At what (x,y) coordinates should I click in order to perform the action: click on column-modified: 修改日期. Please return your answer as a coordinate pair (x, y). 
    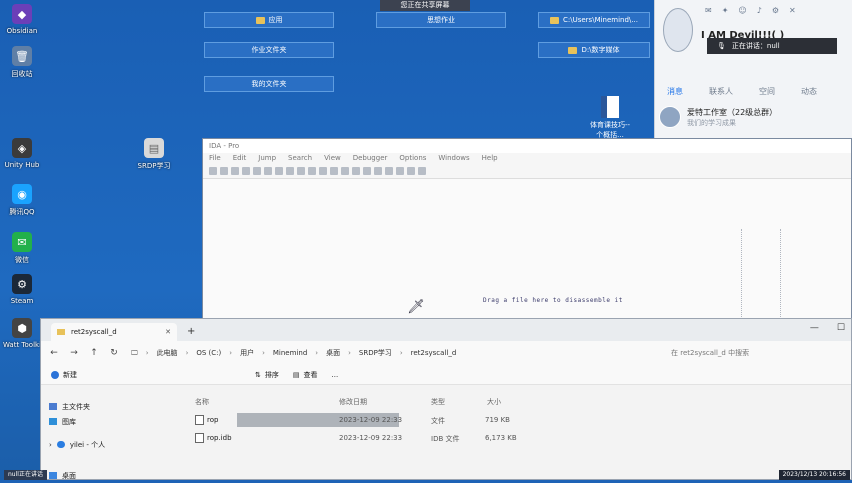
    Looking at the image, I should click on (353, 402).